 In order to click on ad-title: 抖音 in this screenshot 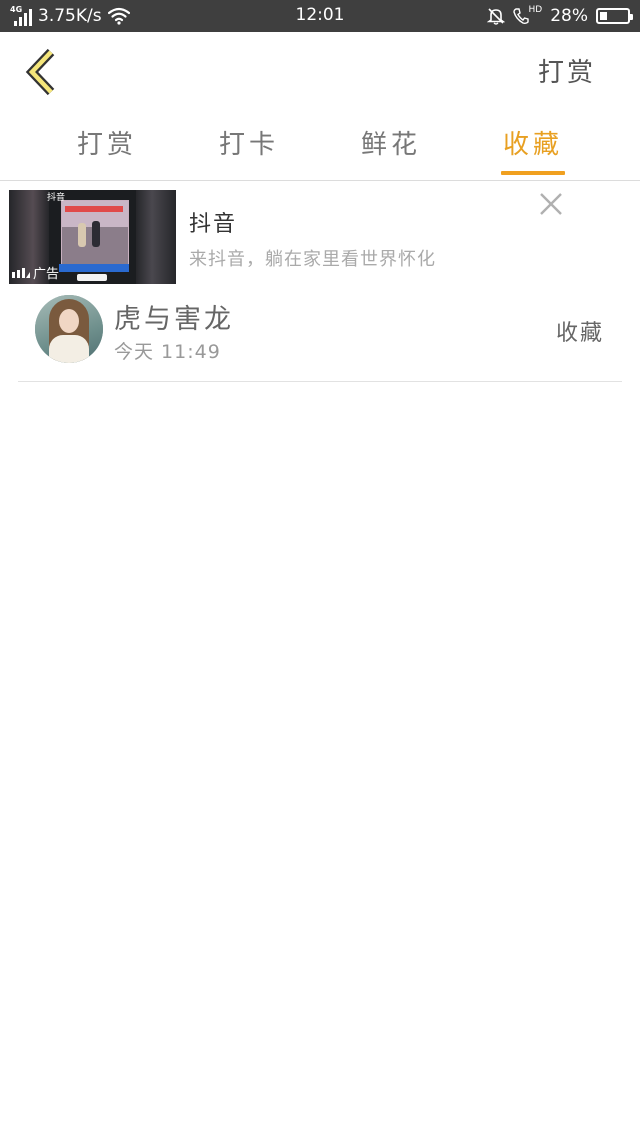, I will do `click(213, 224)`.